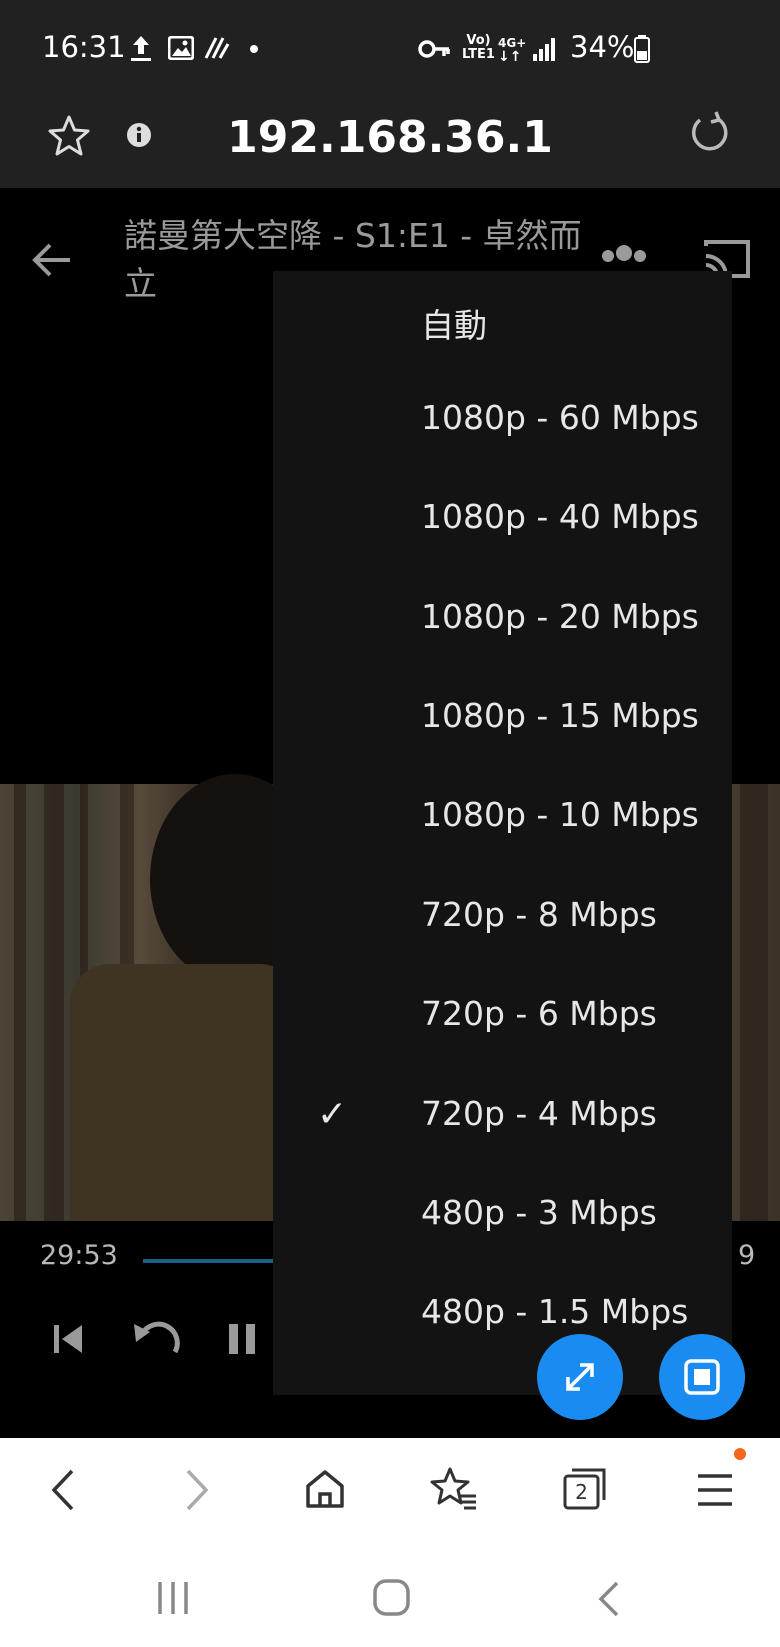 Image resolution: width=780 pixels, height=1647 pixels. I want to click on quality-option: 1080p - 10 Mbps, so click(502, 816).